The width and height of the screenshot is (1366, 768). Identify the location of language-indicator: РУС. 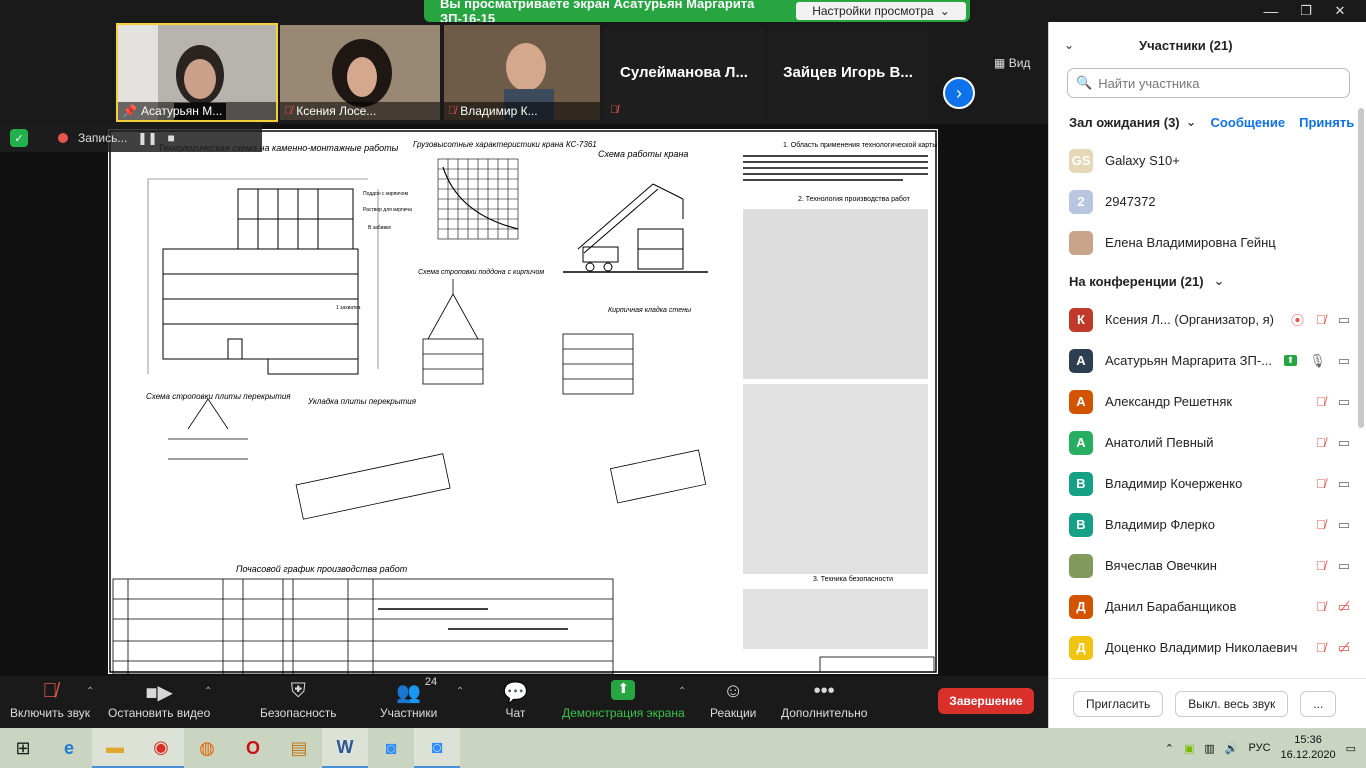
(1260, 748).